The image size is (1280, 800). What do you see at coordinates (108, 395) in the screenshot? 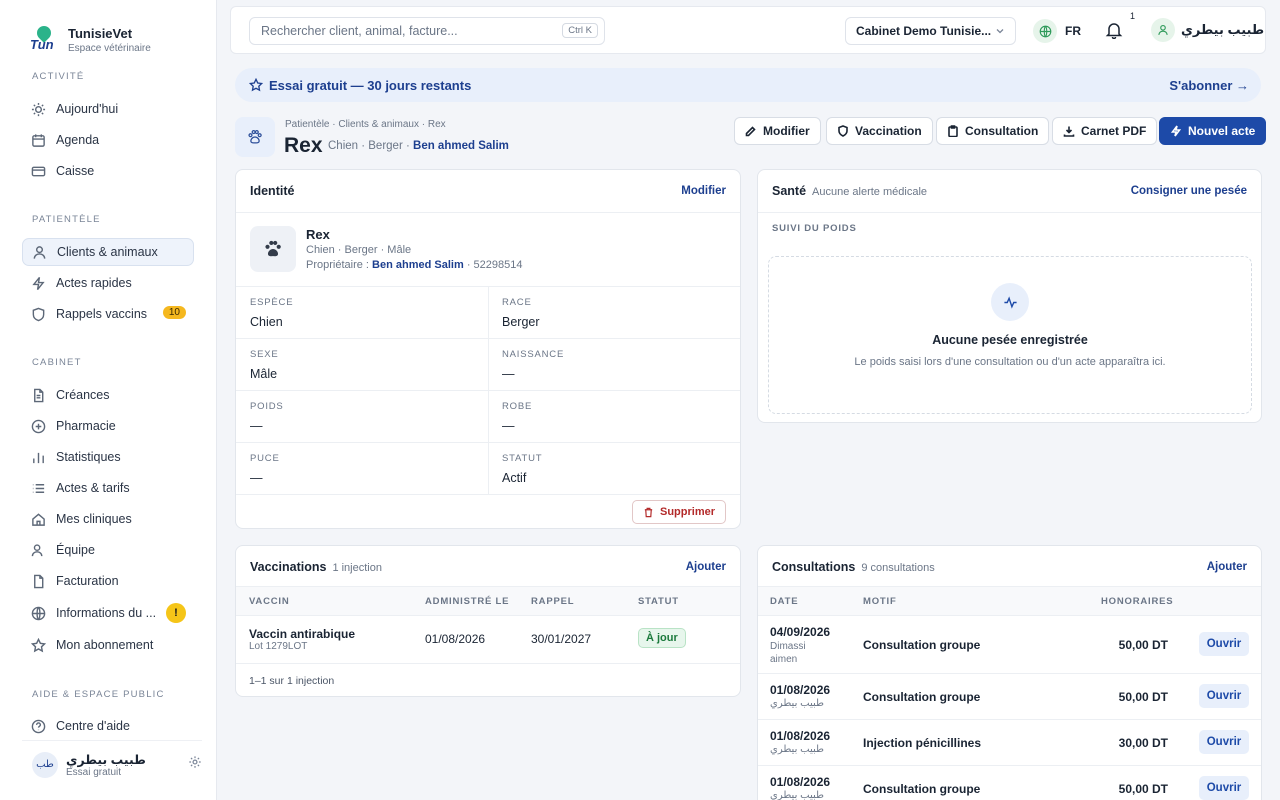
I see `sidebar-item-creances: Créances` at bounding box center [108, 395].